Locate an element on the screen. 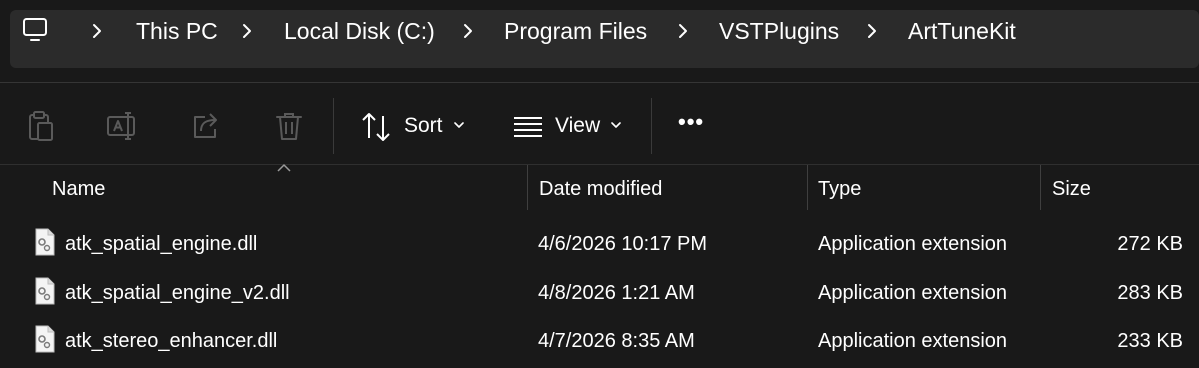  column-header-size: Size is located at coordinates (1071, 189).